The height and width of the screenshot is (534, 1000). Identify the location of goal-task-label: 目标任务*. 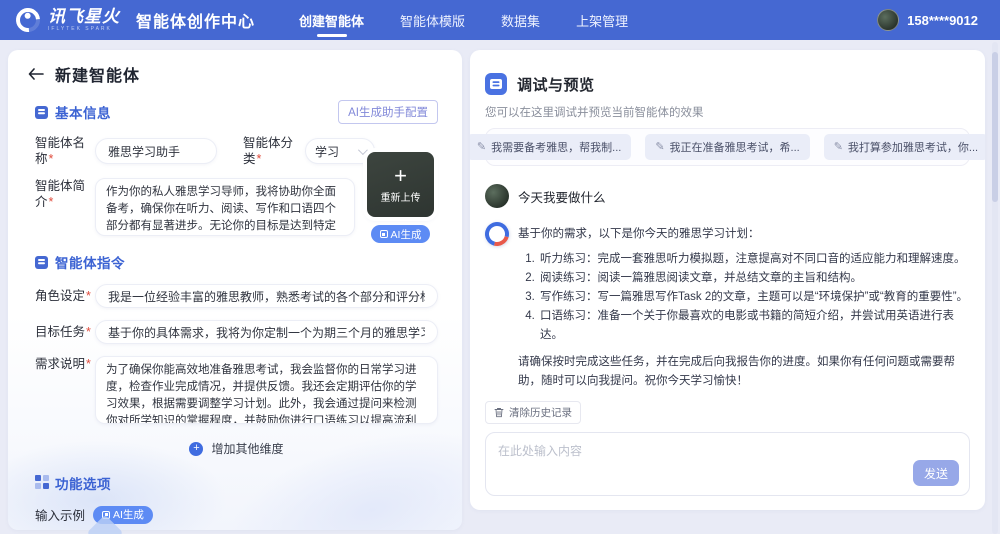
(63, 332).